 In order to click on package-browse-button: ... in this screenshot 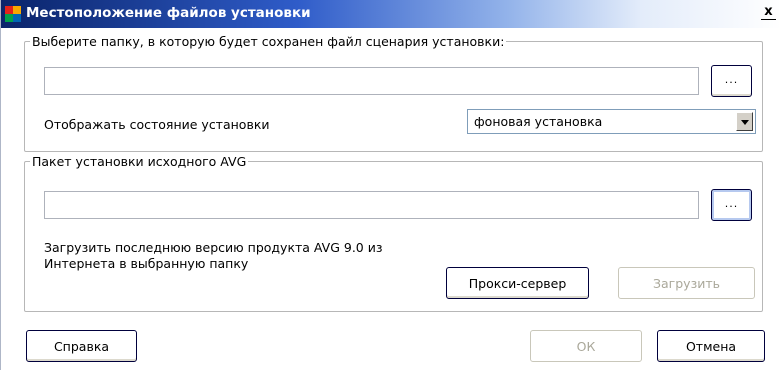, I will do `click(731, 205)`.